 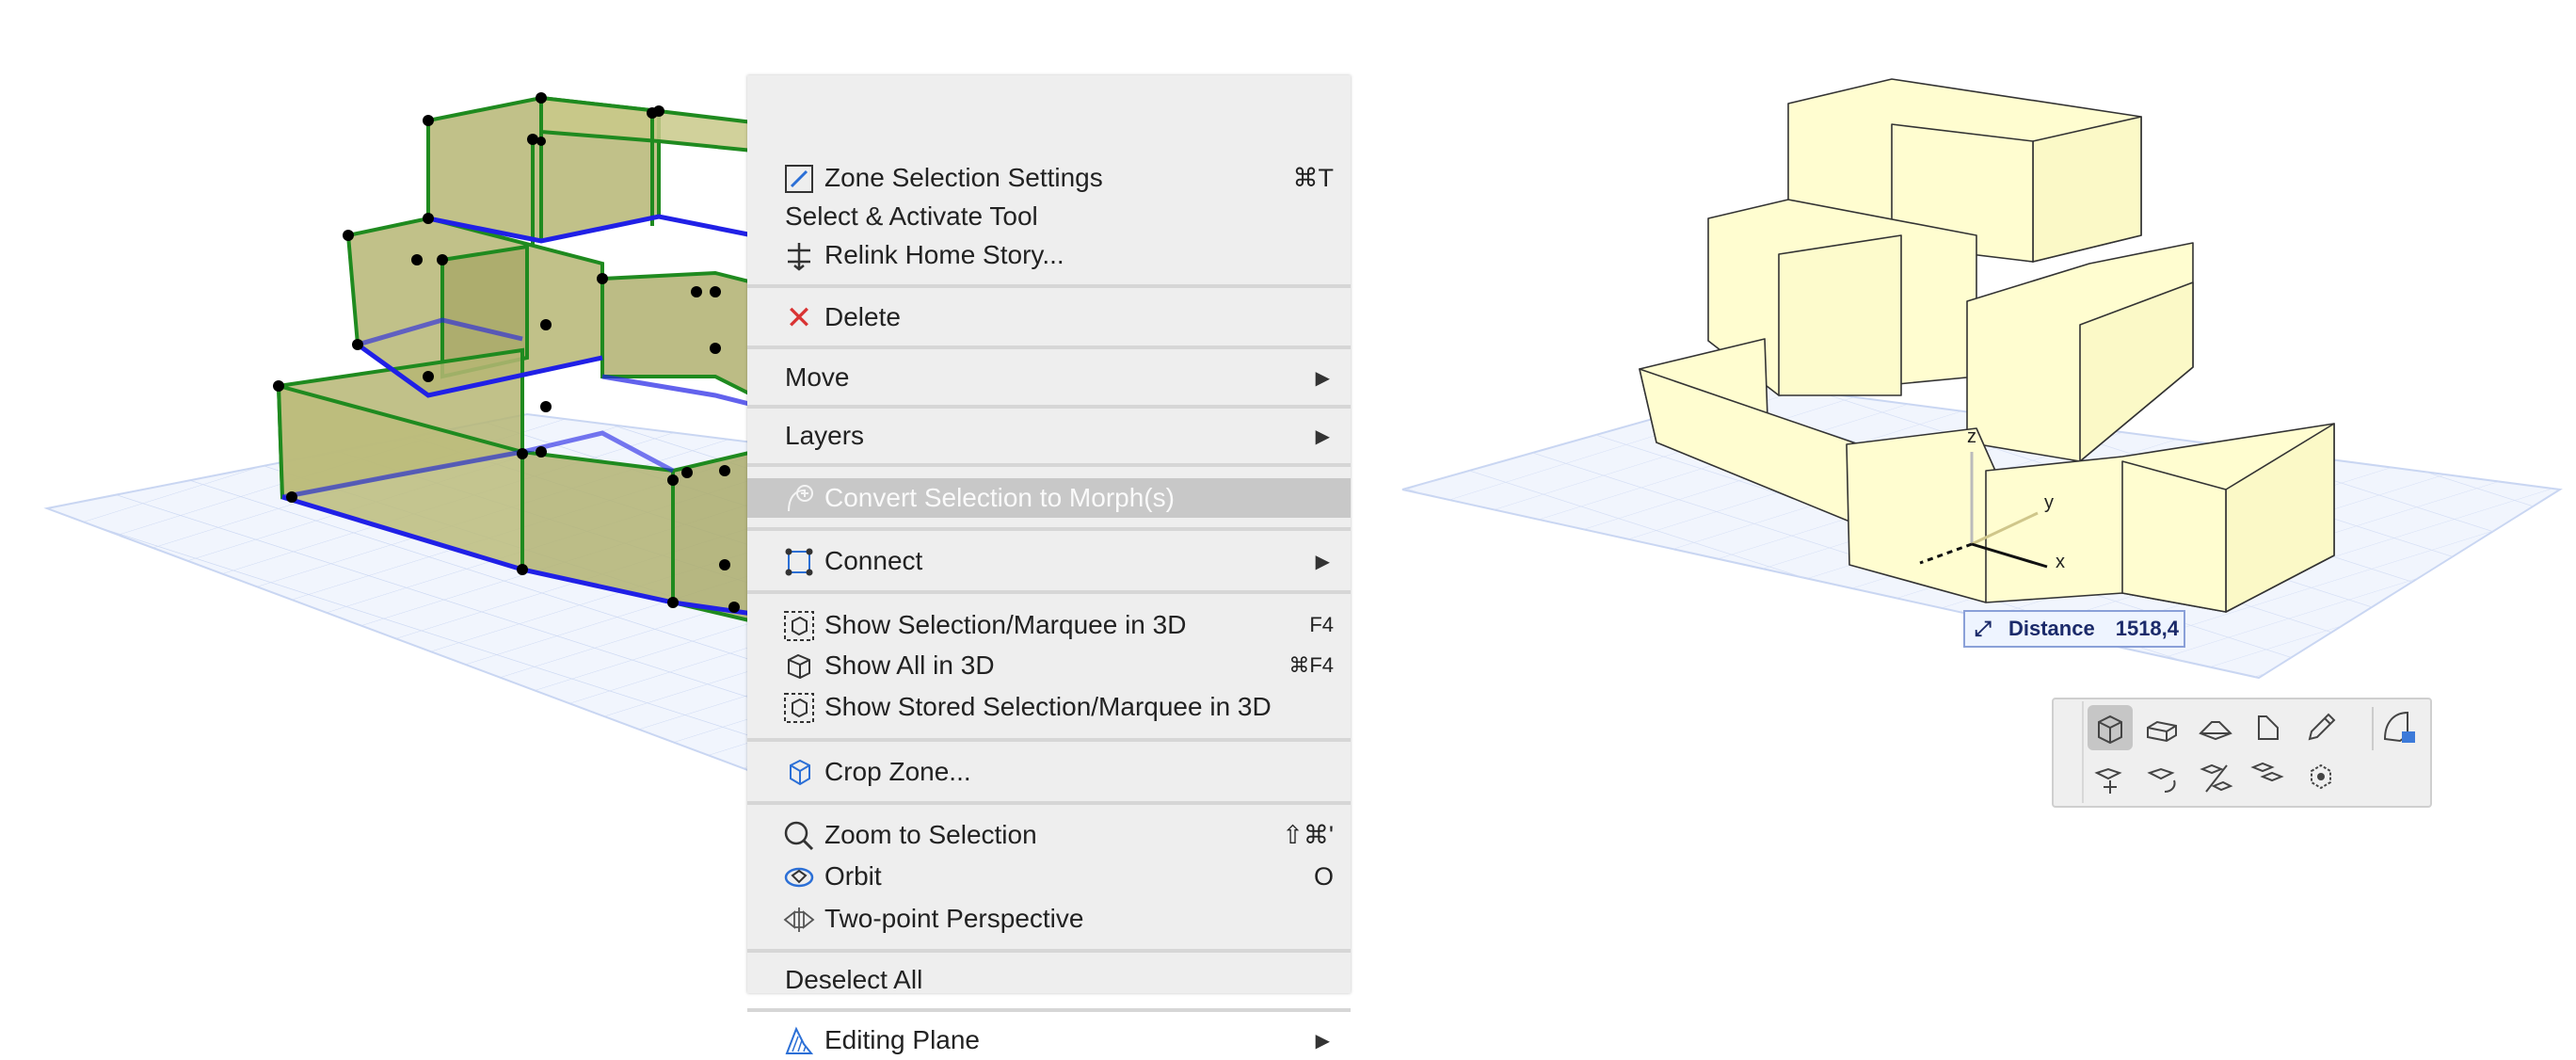 I want to click on menu-item-show-stored-3d: Show Stored Selection/Marquee in 3D, so click(x=1049, y=707).